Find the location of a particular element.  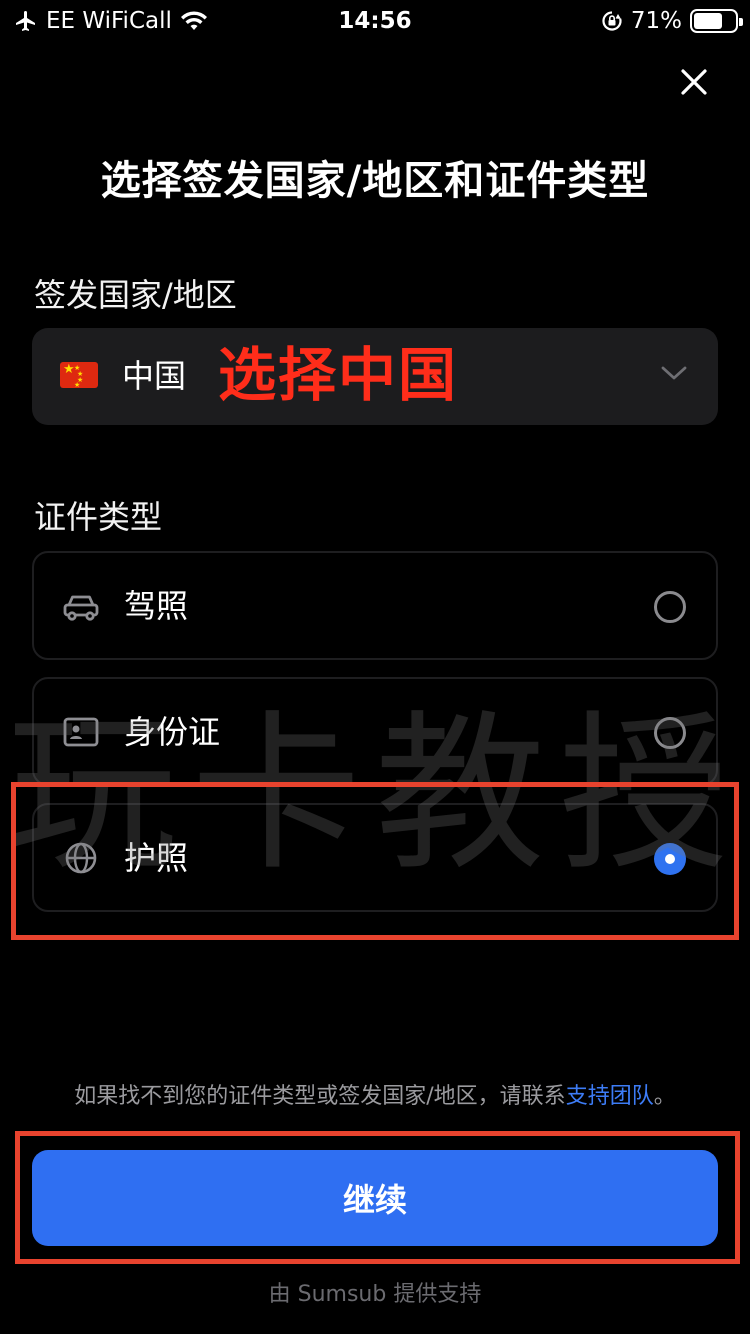

help-text: 如果找不到您的证件类型或签发国家/地区，请联系支持团队。 is located at coordinates (375, 1094).